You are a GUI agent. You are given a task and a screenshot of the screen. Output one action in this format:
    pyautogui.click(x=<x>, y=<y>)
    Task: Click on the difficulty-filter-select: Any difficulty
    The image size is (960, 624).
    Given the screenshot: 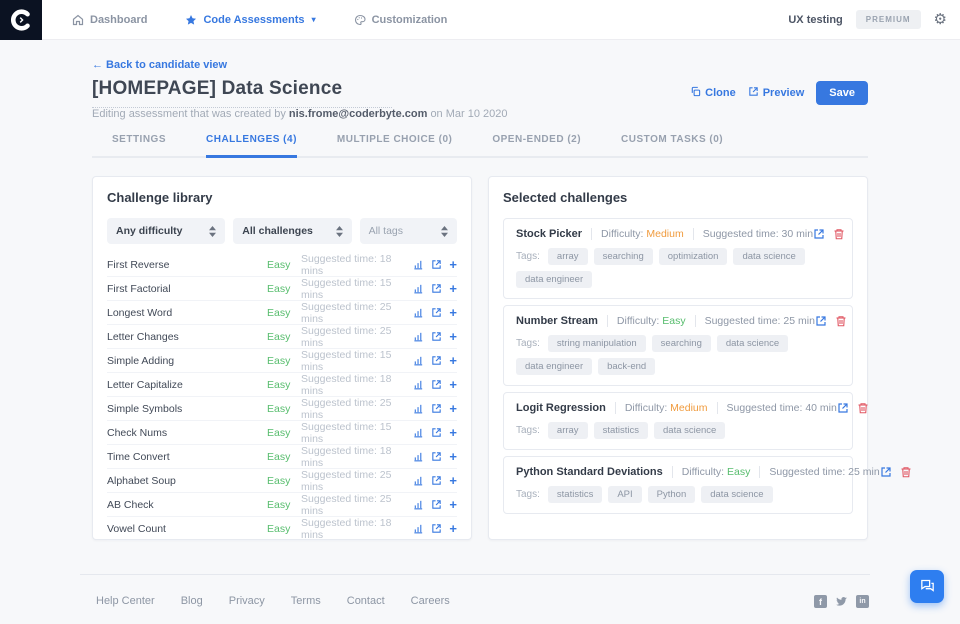 What is the action you would take?
    pyautogui.click(x=166, y=231)
    